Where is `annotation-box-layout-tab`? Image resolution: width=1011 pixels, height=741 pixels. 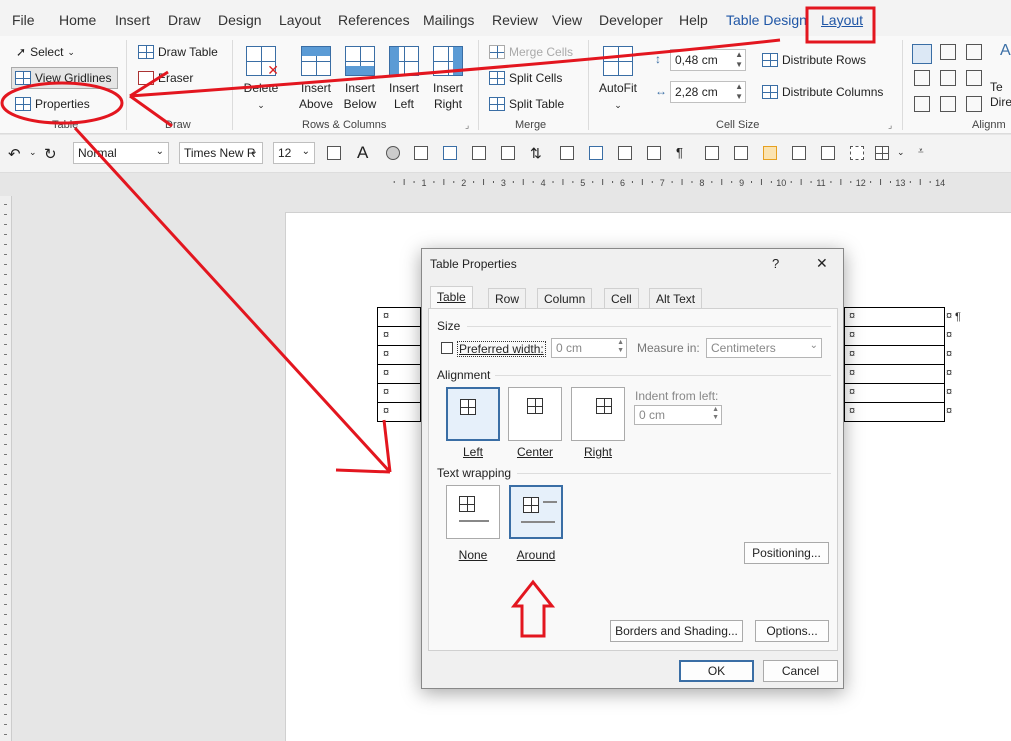
annotation-box-layout-tab is located at coordinates (840, 25).